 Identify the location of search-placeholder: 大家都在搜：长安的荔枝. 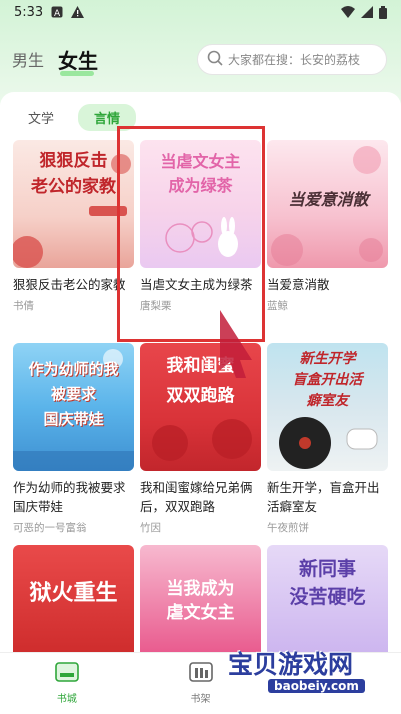
(294, 60).